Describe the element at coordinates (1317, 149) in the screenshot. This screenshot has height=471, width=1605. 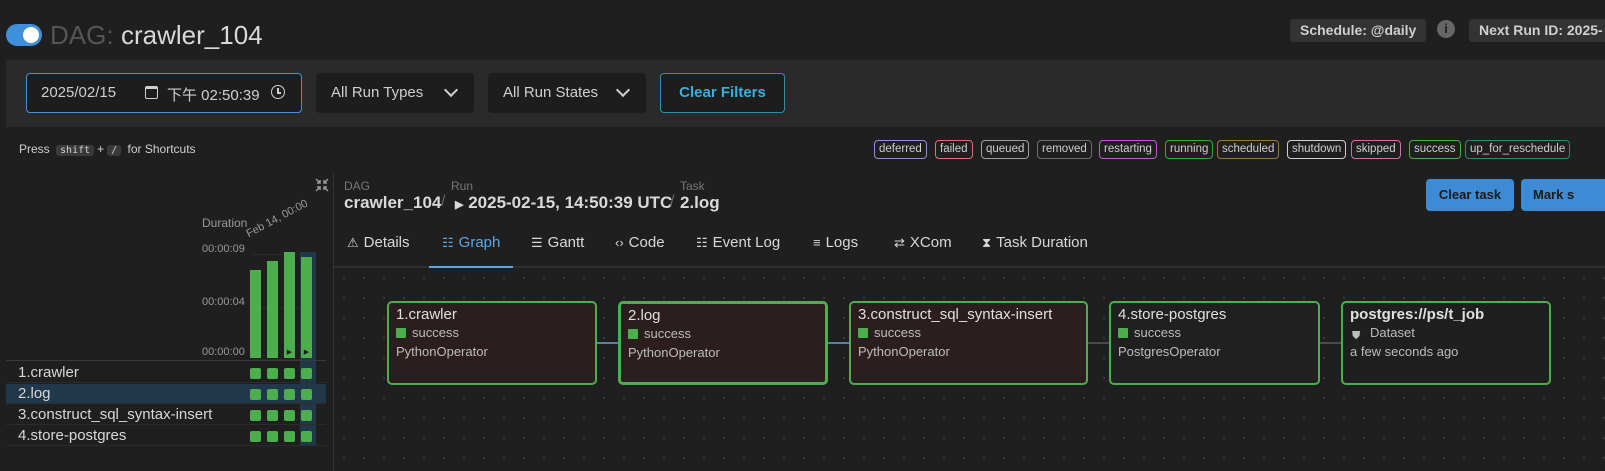
I see `legend-shutdown: shutdown` at that location.